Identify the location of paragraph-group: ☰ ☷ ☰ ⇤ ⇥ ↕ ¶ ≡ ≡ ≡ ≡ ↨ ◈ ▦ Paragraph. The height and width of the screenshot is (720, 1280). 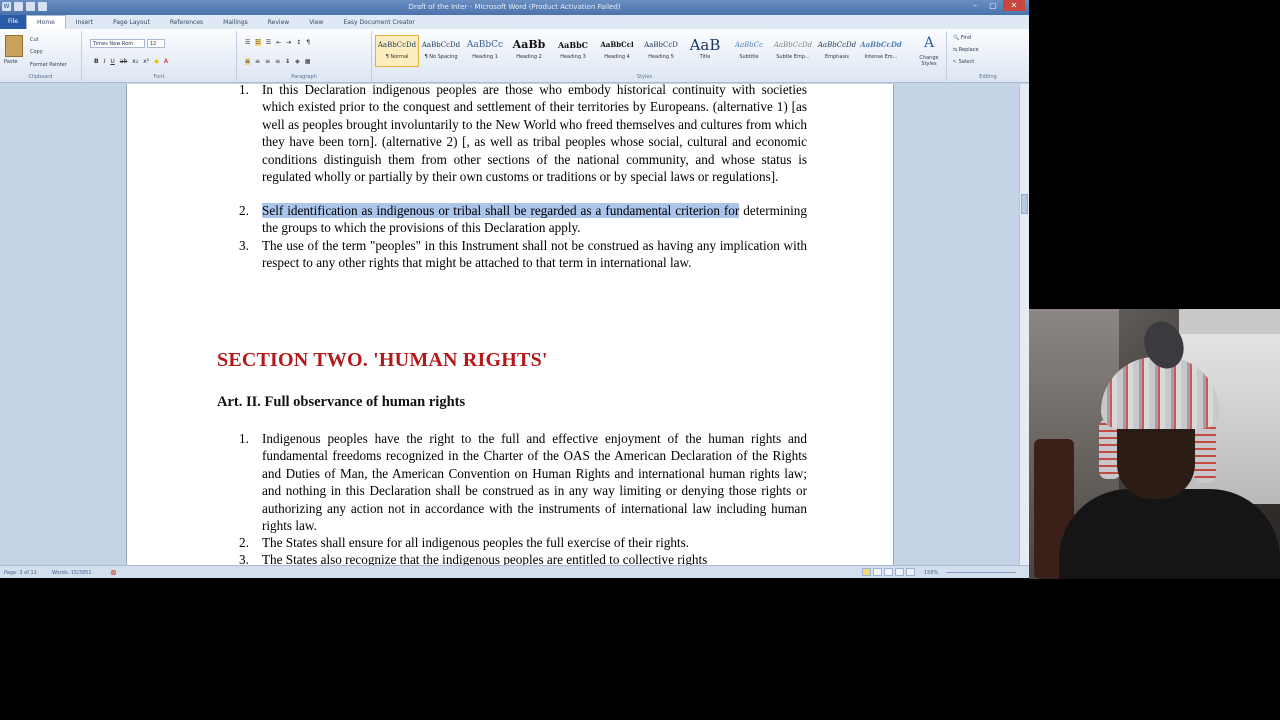
(304, 56).